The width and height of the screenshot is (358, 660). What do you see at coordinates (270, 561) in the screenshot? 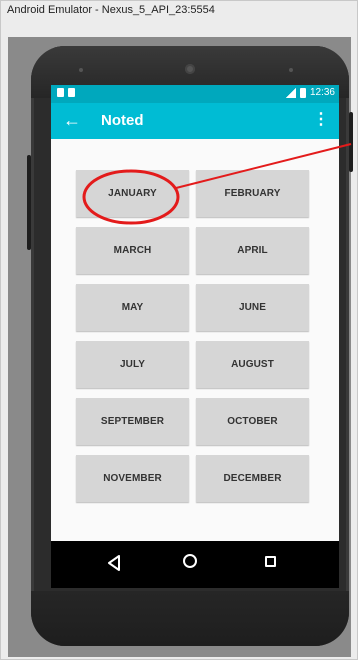
I see `nav-recents-icon` at bounding box center [270, 561].